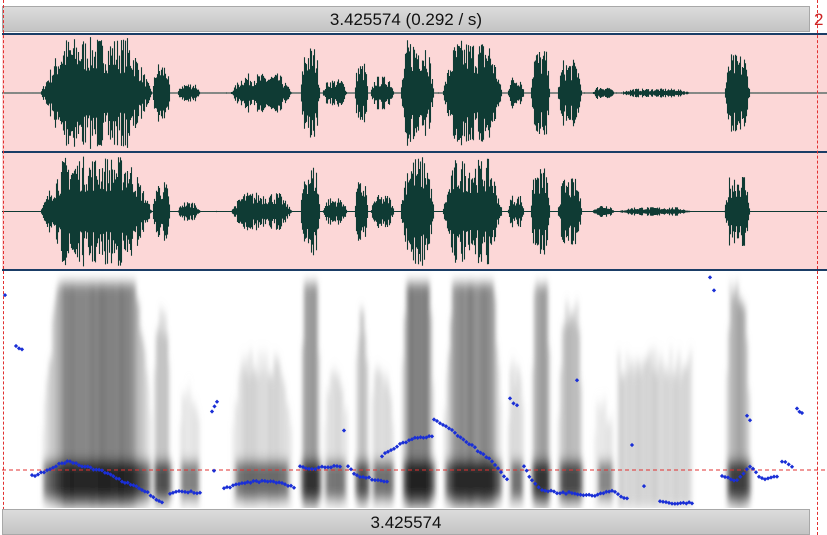  I want to click on next-interval-label: 2, so click(819, 19).